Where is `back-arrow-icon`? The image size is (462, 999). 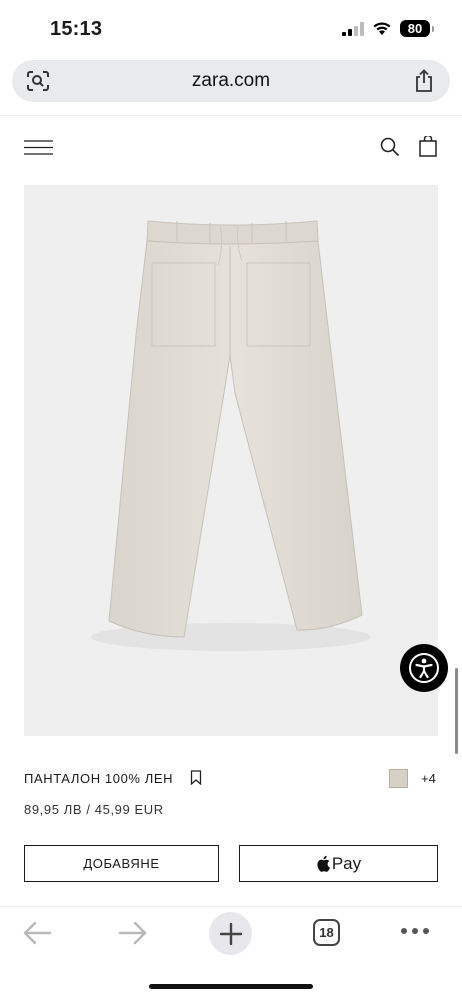
back-arrow-icon is located at coordinates (37, 933).